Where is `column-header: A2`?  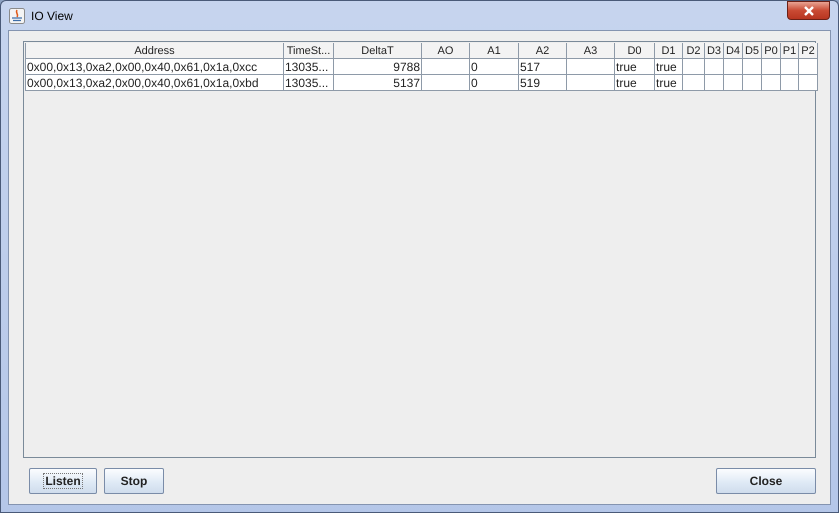 column-header: A2 is located at coordinates (542, 50).